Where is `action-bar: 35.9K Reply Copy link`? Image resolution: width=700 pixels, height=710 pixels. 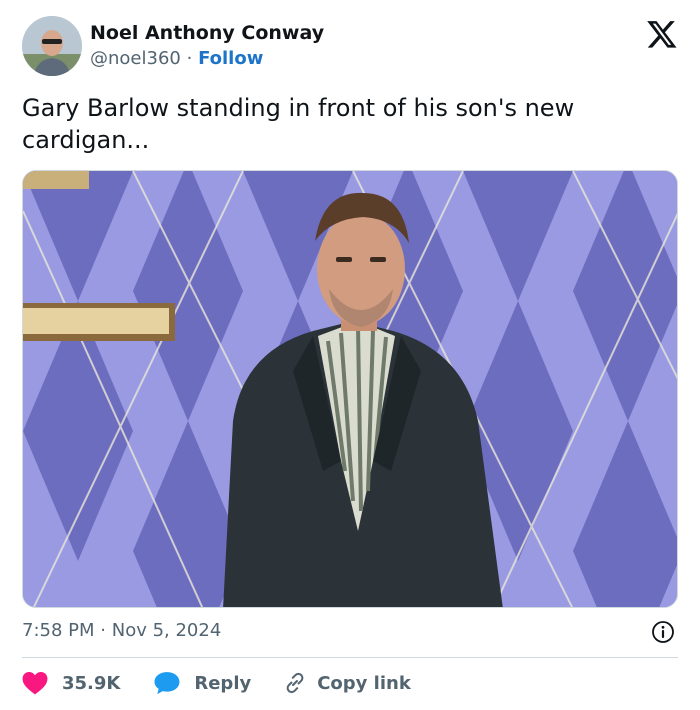 action-bar: 35.9K Reply Copy link is located at coordinates (216, 683).